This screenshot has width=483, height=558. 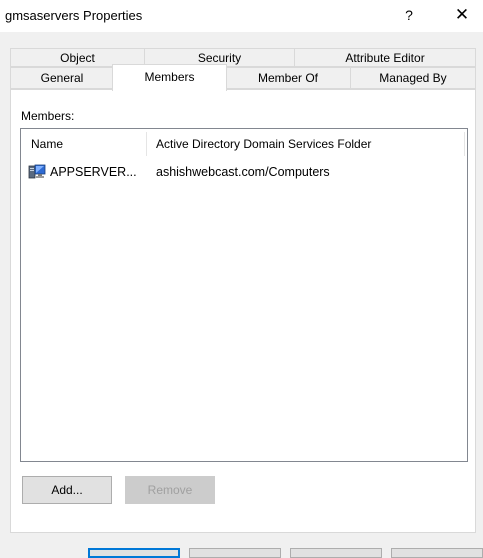 I want to click on tab-member-of: Member Of, so click(x=288, y=78).